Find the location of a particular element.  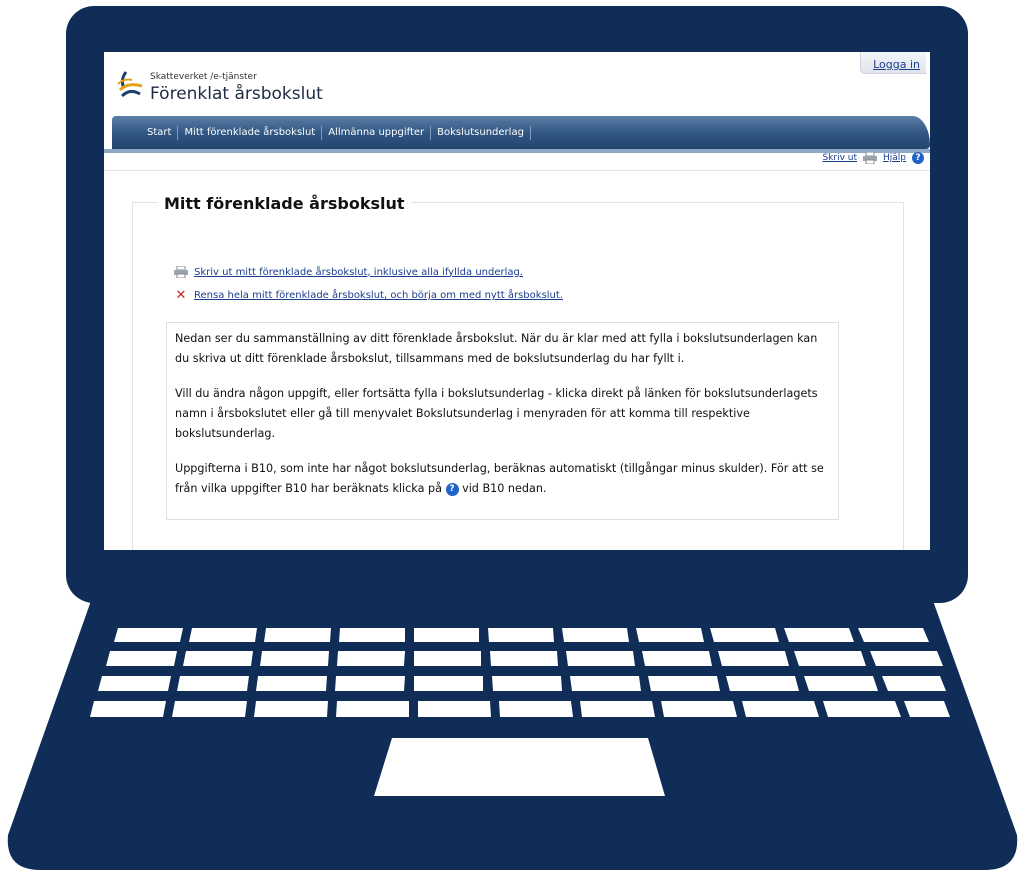

toolbar: Skriv ut Hjälp ? is located at coordinates (873, 158).